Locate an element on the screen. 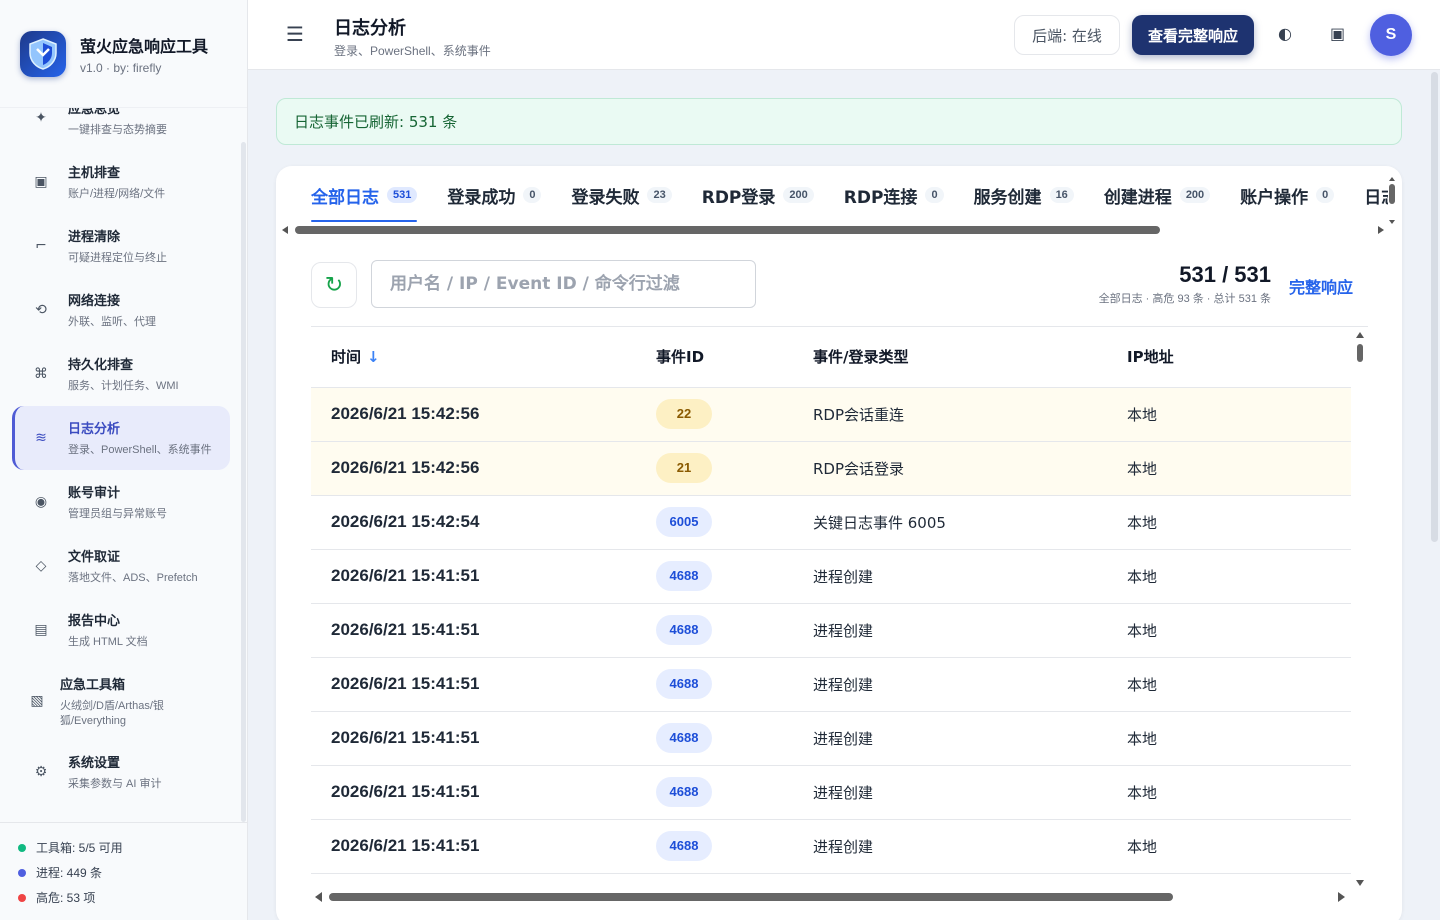  filter-input is located at coordinates (563, 284).